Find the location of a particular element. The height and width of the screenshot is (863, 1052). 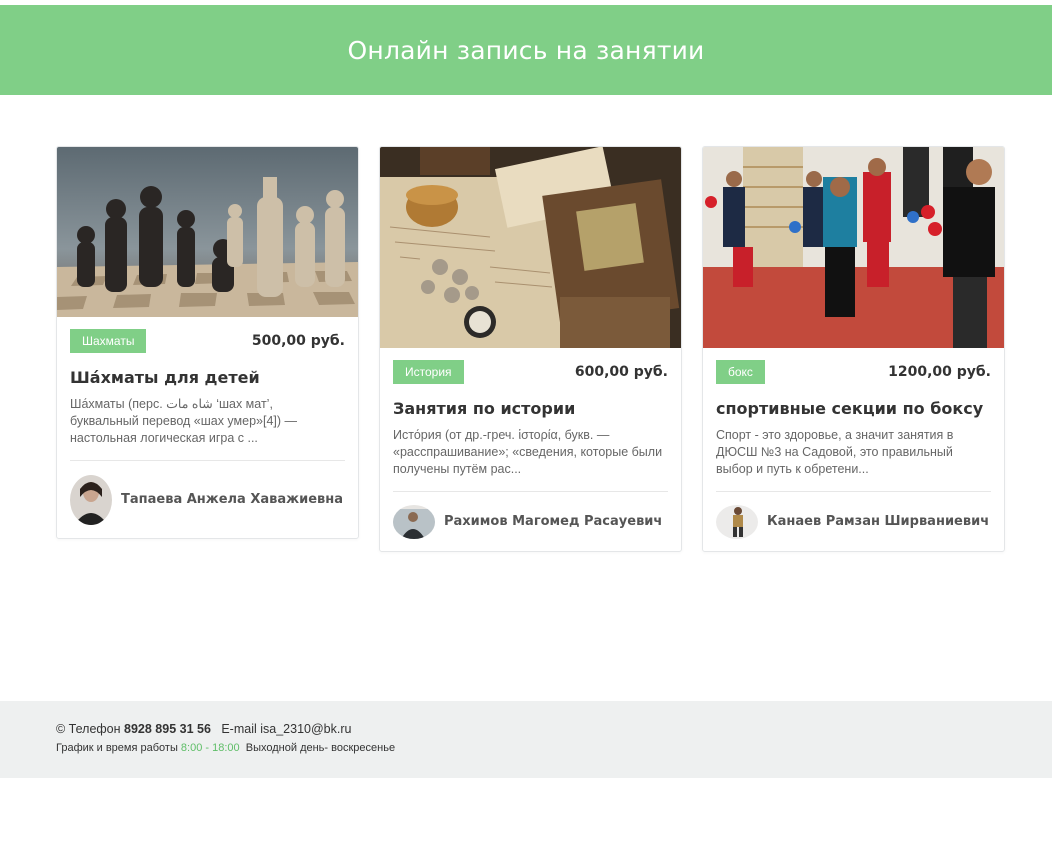

category-tag: История is located at coordinates (428, 372).